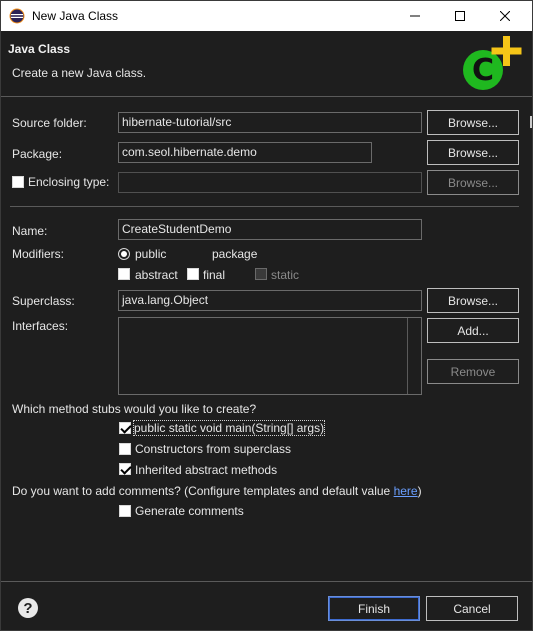 This screenshot has width=533, height=631. What do you see at coordinates (266, 96) in the screenshot?
I see `banner-separator` at bounding box center [266, 96].